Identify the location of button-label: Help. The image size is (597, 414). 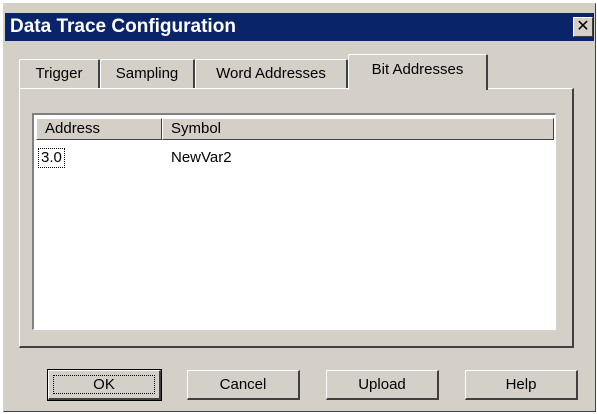
(521, 384).